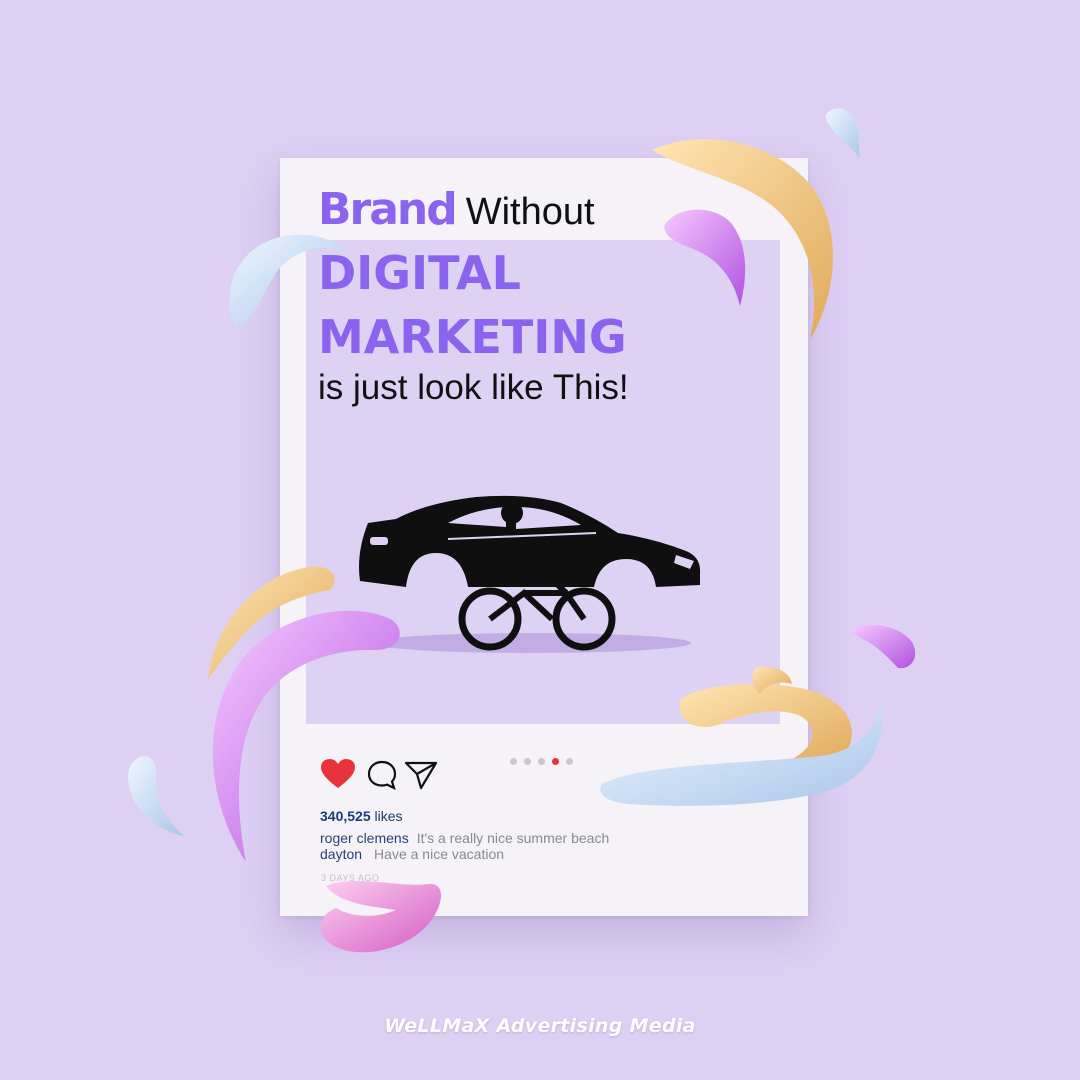 This screenshot has width=1080, height=1080. Describe the element at coordinates (350, 878) in the screenshot. I see `post-timestamp: 3 DAYS AGO` at that location.